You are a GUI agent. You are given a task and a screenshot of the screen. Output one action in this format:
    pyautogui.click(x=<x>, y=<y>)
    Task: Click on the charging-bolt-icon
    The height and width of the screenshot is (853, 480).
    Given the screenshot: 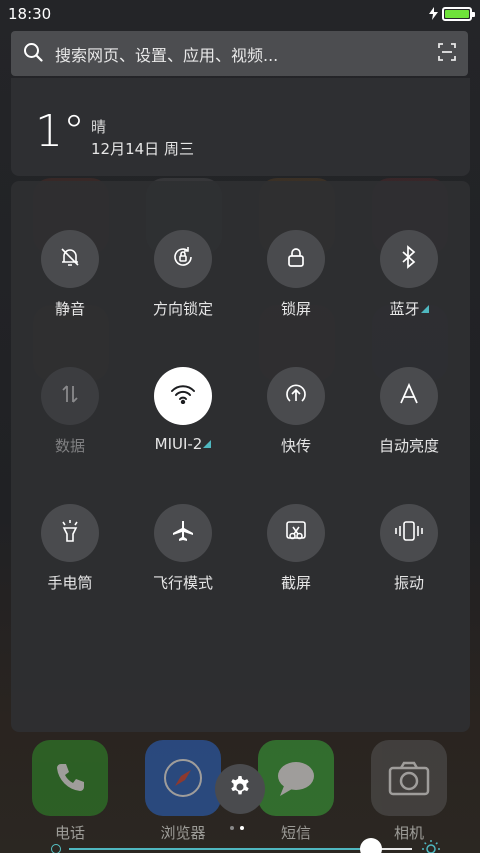 What is the action you would take?
    pyautogui.click(x=433, y=14)
    